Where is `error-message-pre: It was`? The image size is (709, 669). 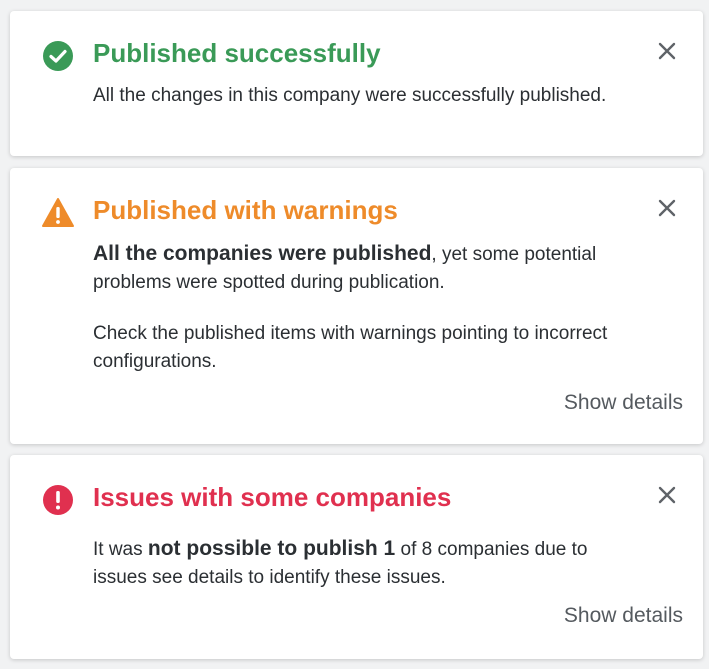
error-message-pre: It was is located at coordinates (120, 549).